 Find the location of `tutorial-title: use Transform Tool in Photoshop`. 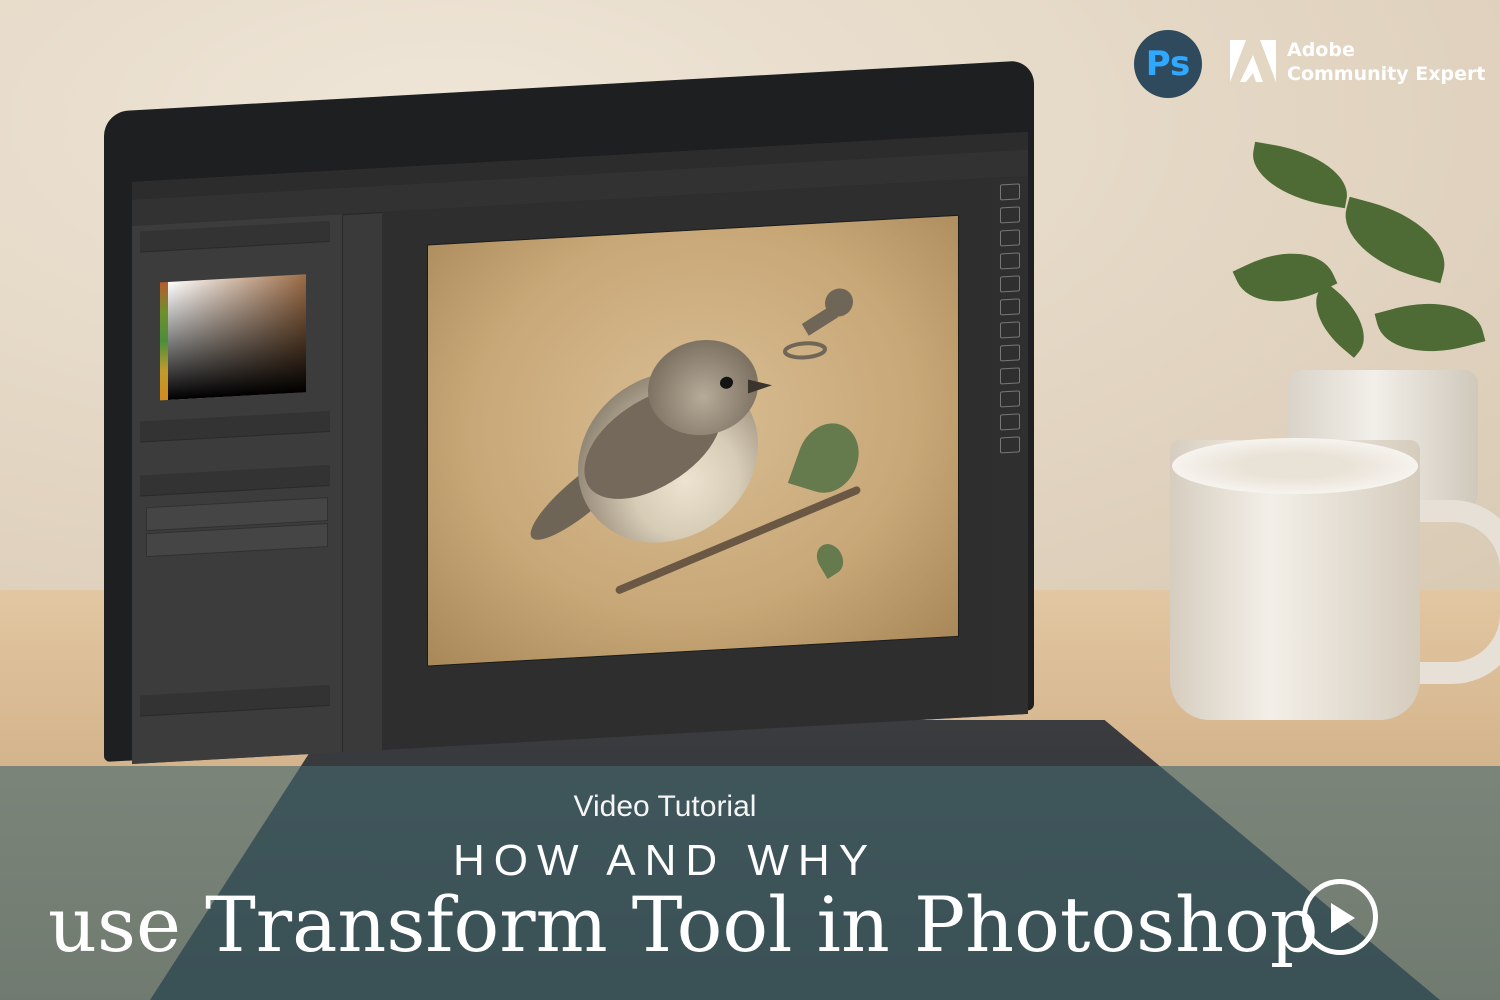

tutorial-title: use Transform Tool in Photoshop is located at coordinates (683, 924).